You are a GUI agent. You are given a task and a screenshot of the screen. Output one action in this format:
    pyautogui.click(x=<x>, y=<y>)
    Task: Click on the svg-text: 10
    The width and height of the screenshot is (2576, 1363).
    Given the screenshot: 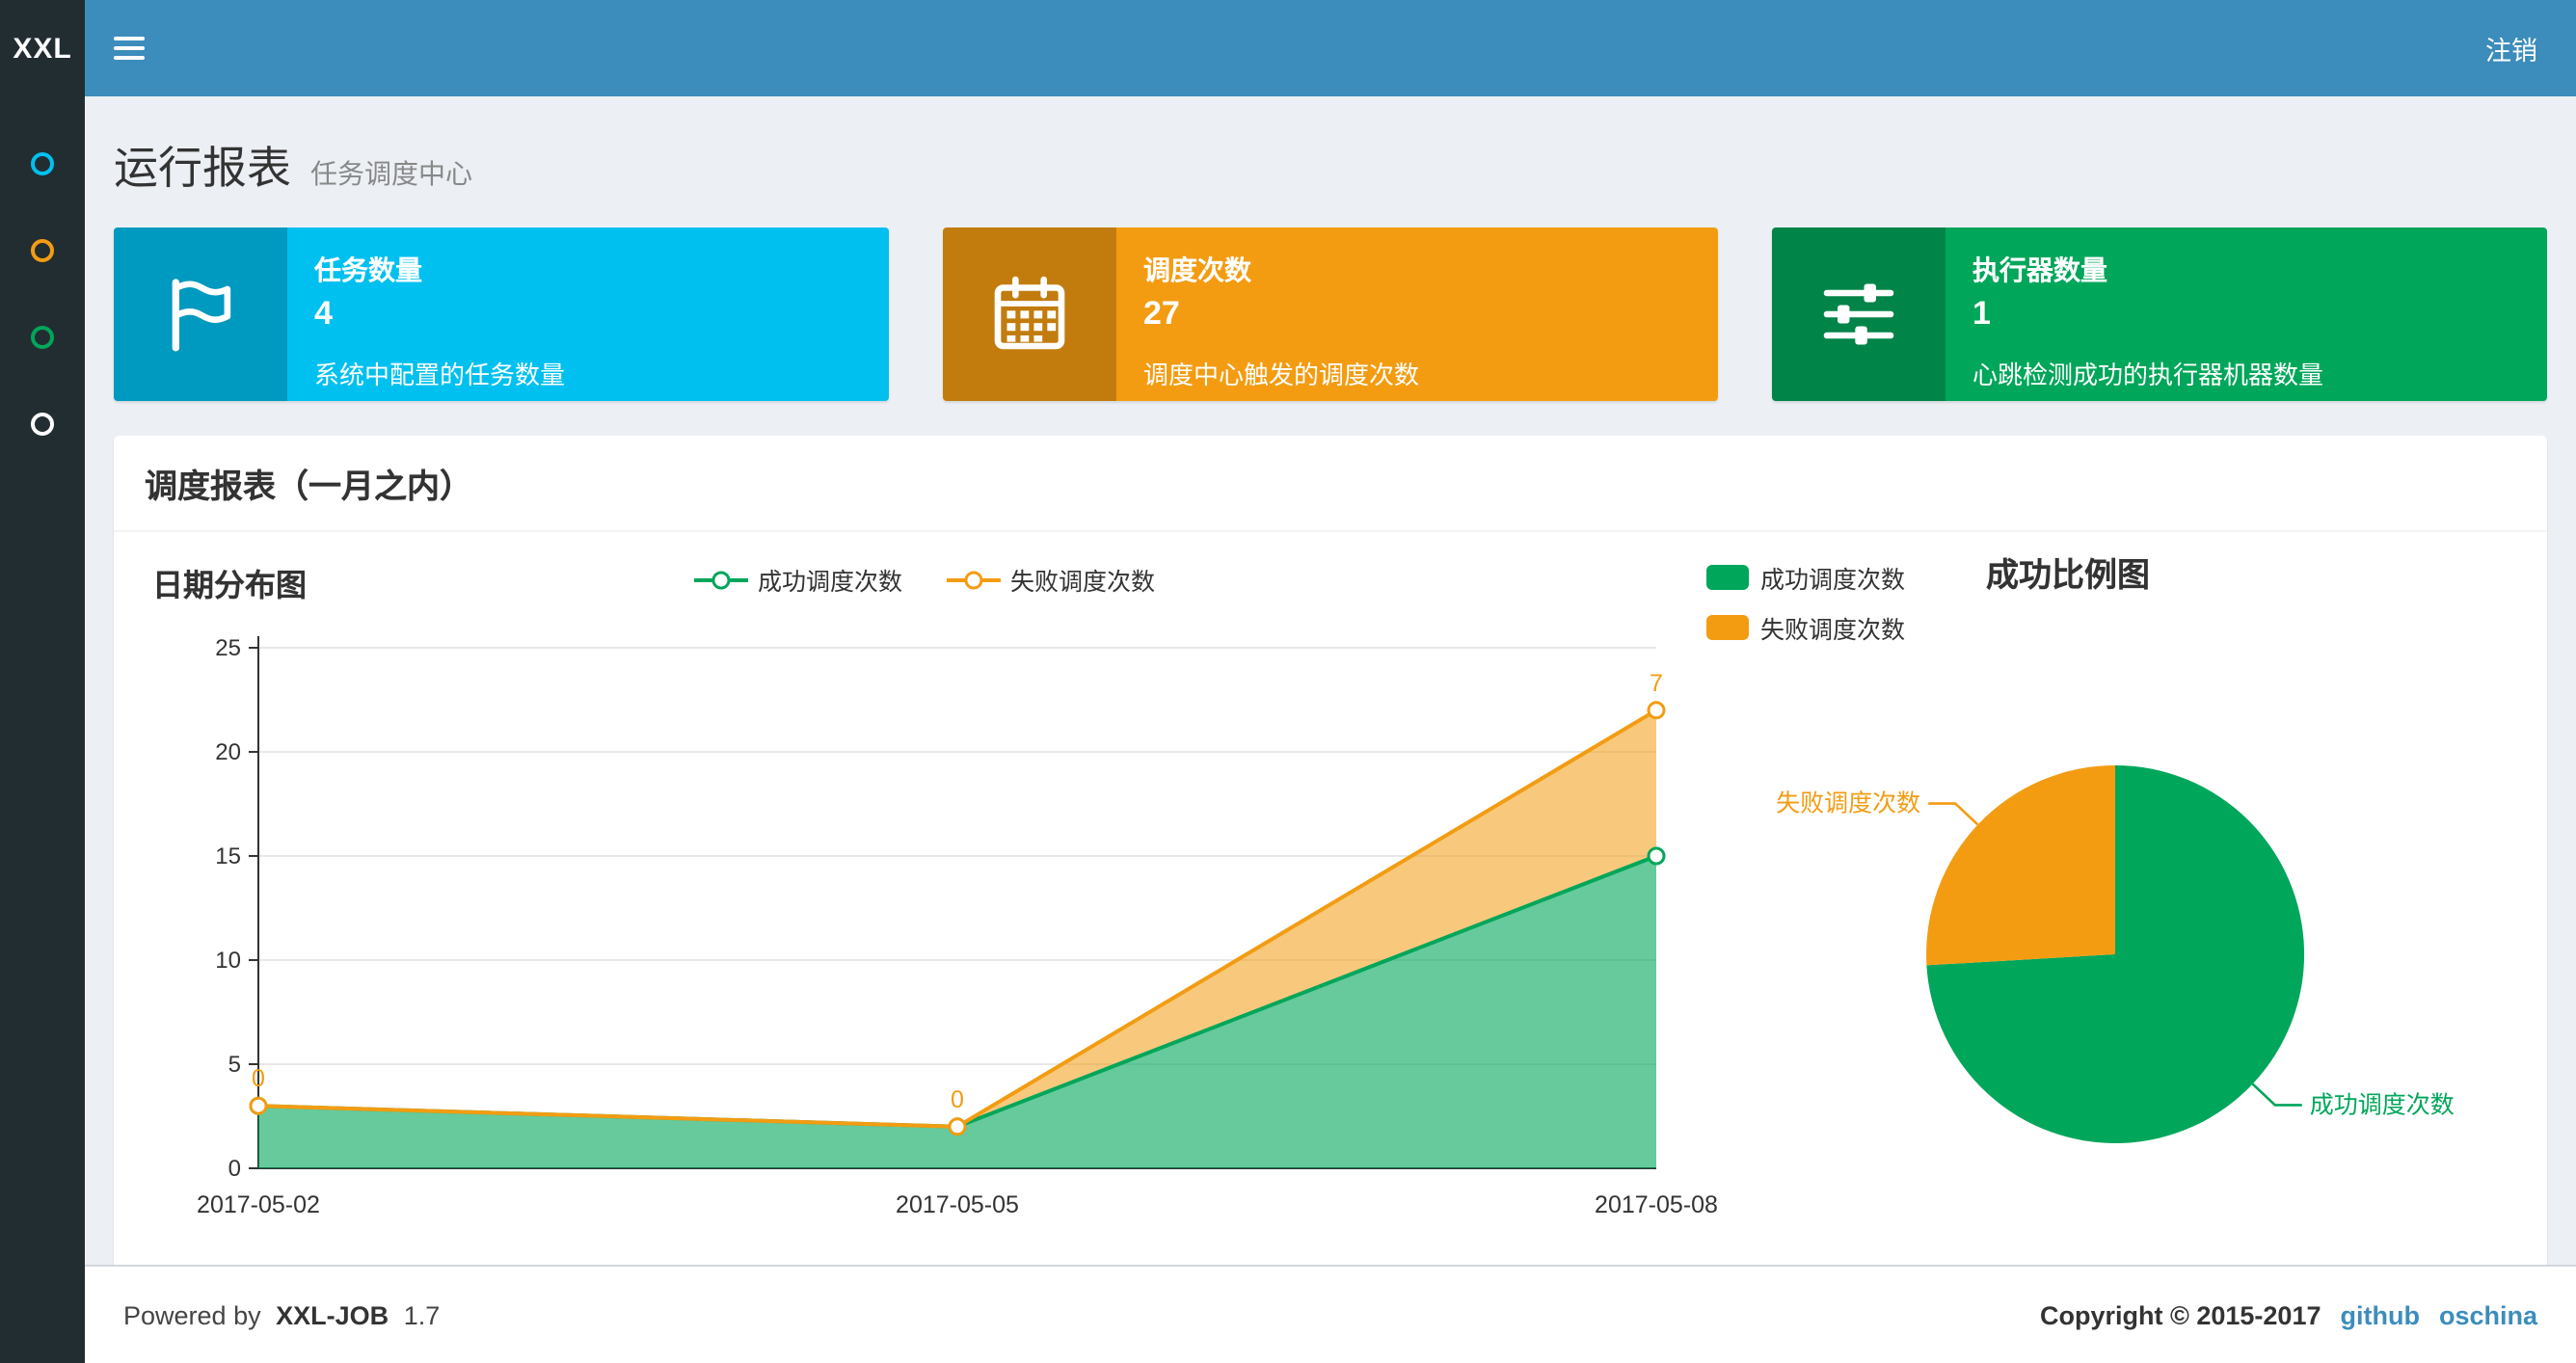 What is the action you would take?
    pyautogui.click(x=228, y=961)
    